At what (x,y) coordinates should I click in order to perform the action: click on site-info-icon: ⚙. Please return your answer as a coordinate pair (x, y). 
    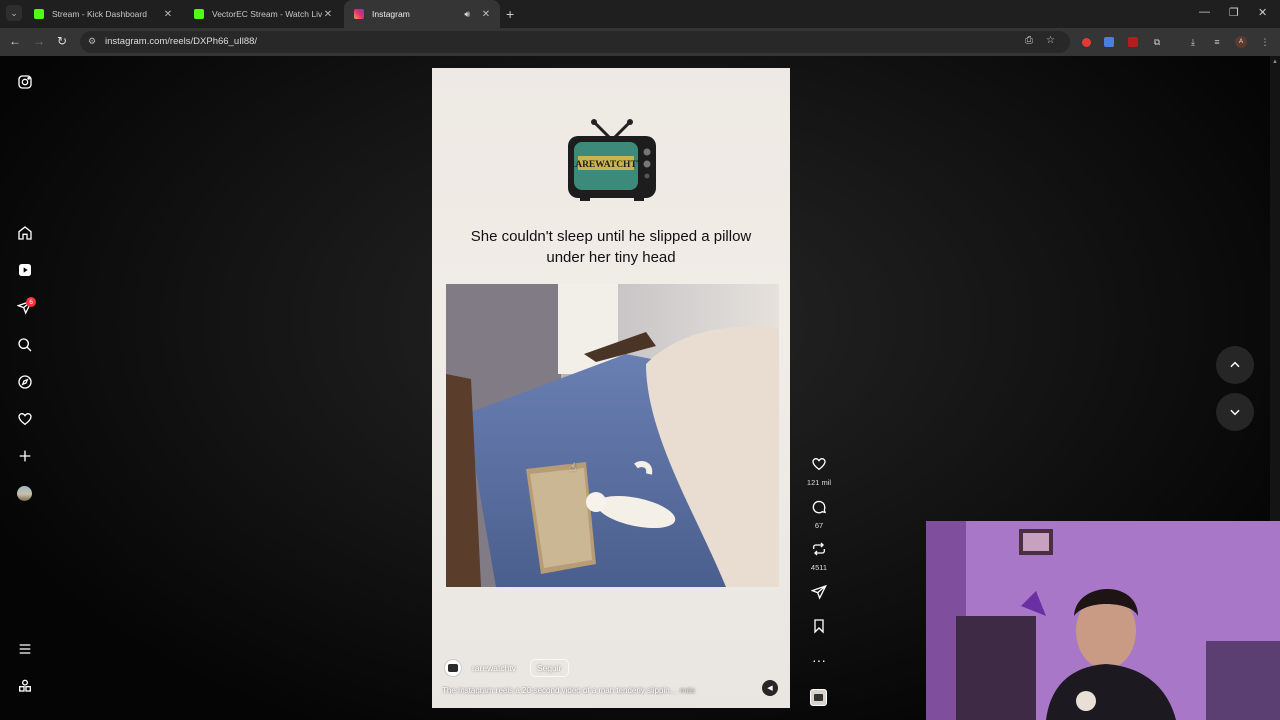
    Looking at the image, I should click on (92, 41).